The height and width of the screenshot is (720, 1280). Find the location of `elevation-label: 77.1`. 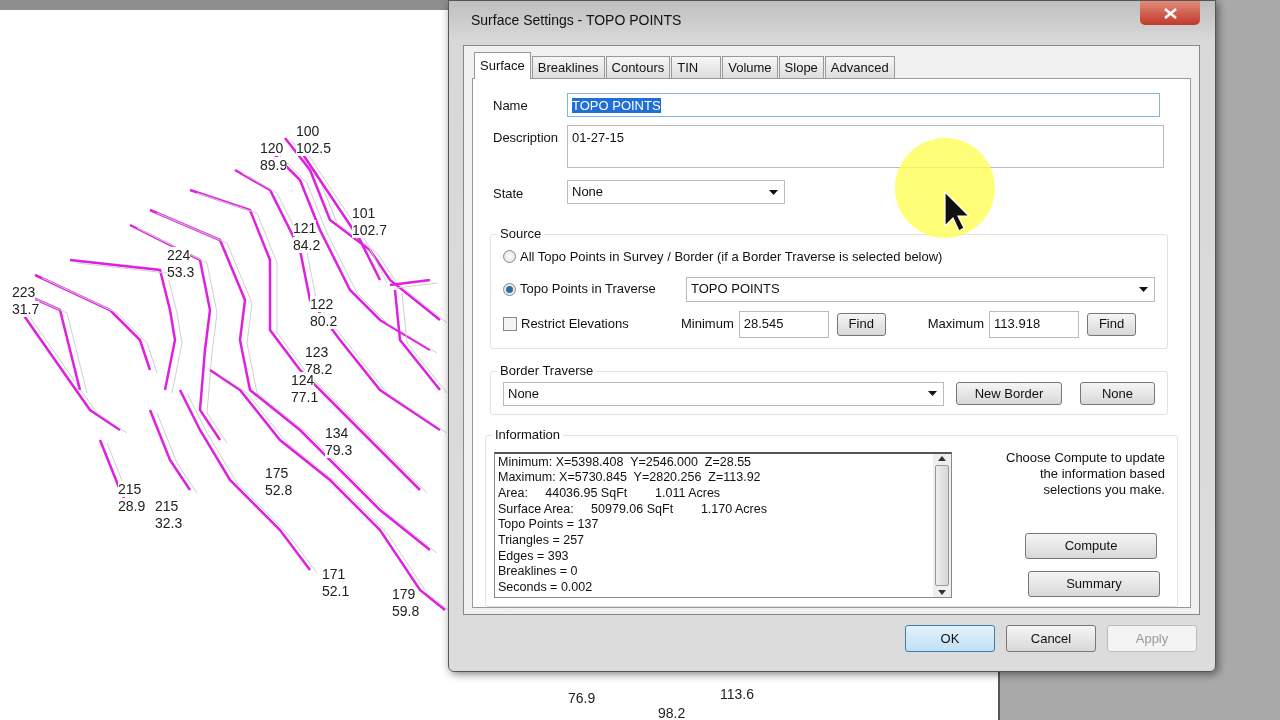

elevation-label: 77.1 is located at coordinates (305, 397).